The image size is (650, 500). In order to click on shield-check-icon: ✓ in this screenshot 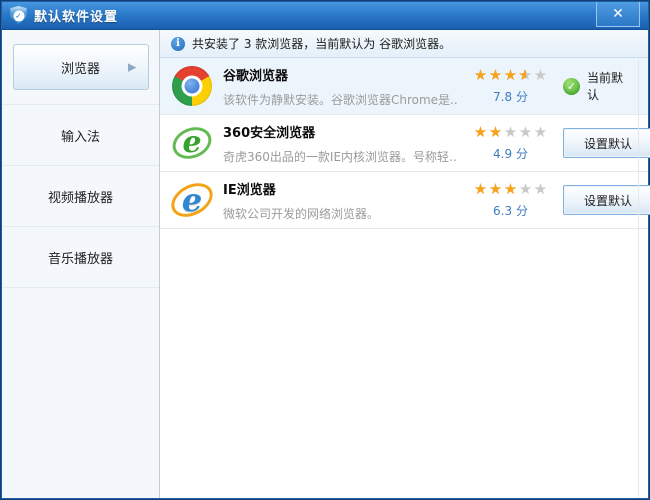, I will do `click(18, 15)`.